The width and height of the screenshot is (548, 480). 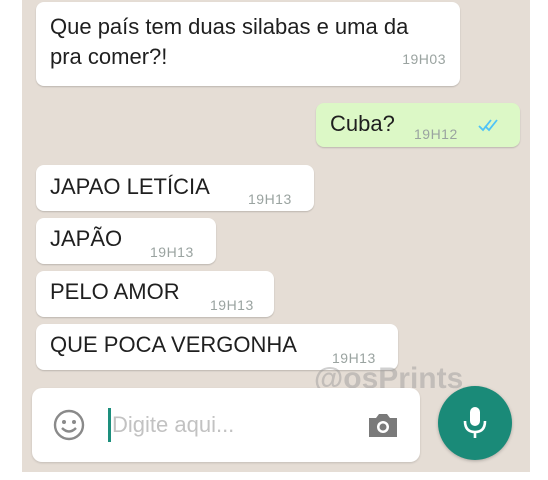 I want to click on message-bubble-outgoing: Cuba? 19H12, so click(x=418, y=125).